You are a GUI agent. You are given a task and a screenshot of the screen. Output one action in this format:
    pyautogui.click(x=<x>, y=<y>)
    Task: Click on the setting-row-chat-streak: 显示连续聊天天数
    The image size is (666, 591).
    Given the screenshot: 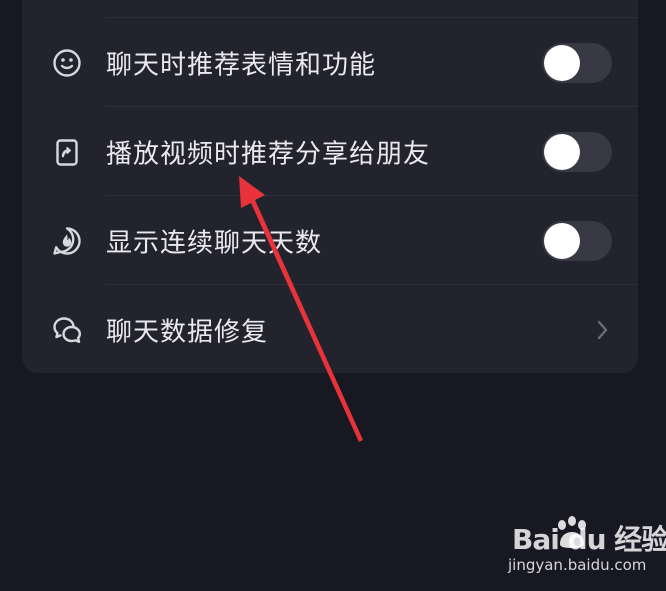 What is the action you would take?
    pyautogui.click(x=330, y=240)
    